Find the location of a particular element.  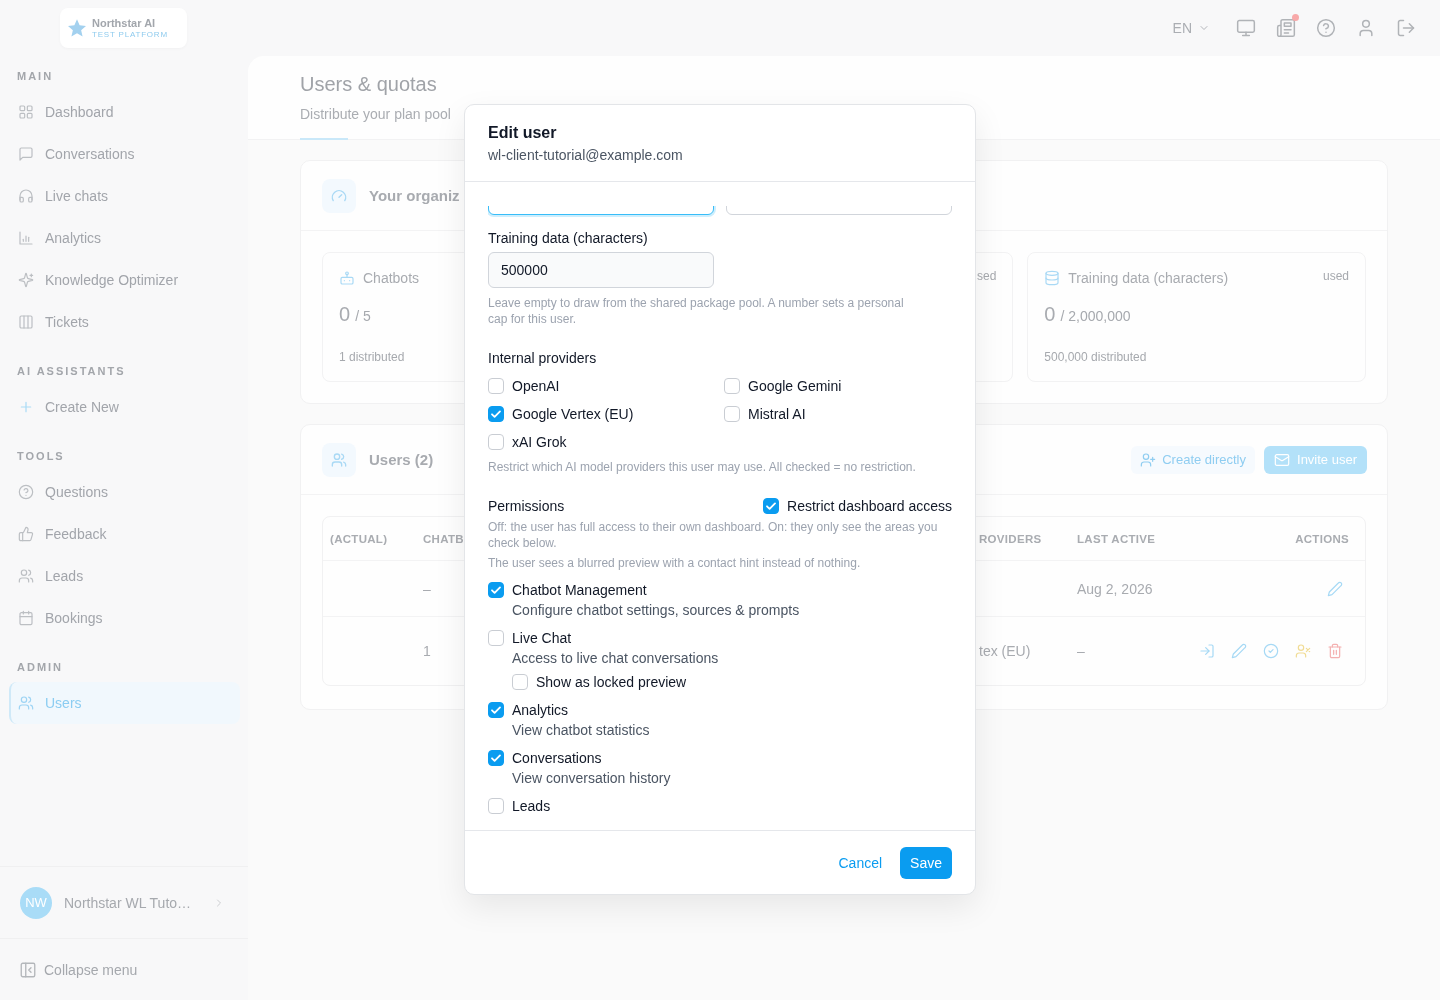

help-text: The user sees a blurred preview with a contact hint instead of nothing. is located at coordinates (675, 563).